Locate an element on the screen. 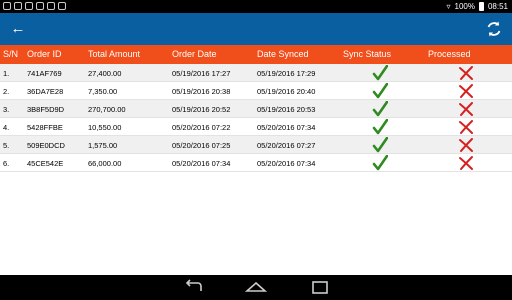 Image resolution: width=512 pixels, height=300 pixels. clock: 08:51 is located at coordinates (497, 6).